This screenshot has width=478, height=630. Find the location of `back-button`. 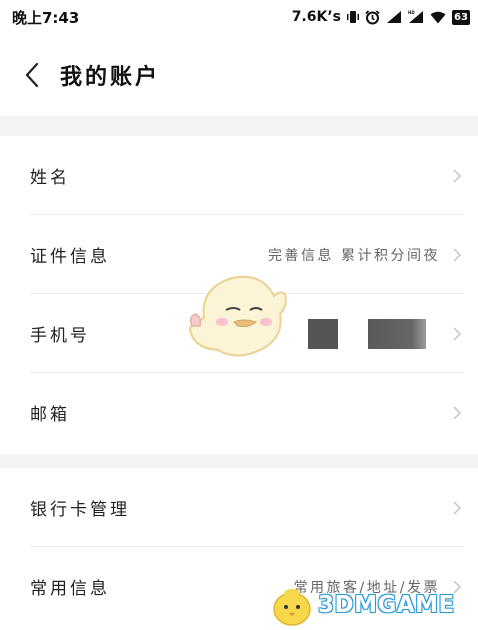

back-button is located at coordinates (32, 75).